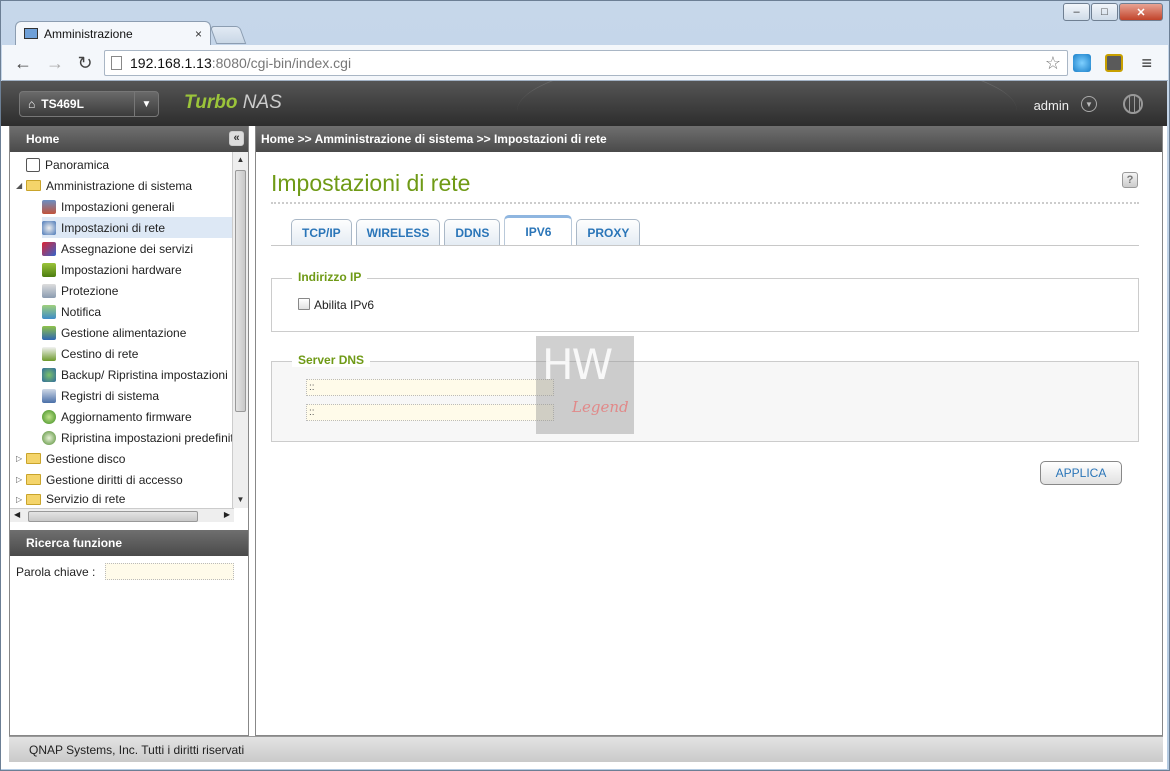  I want to click on sidebar-item-label: Servizio di rete, so click(86, 499).